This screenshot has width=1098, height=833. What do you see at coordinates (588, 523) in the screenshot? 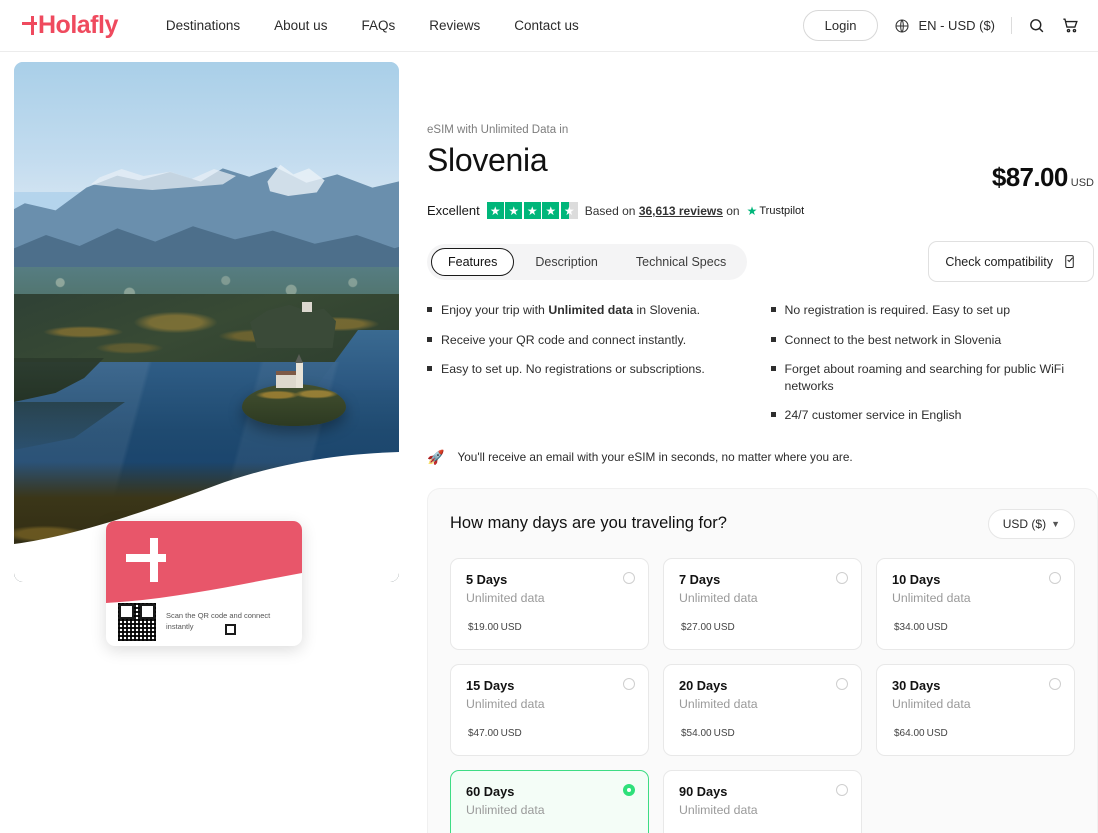
I see `plan-panel-title: How many days are you traveling for?` at bounding box center [588, 523].